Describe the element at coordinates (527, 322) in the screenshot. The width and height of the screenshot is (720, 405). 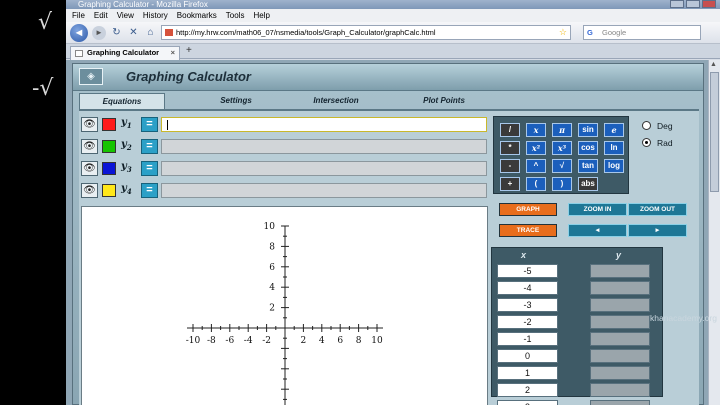
I see `table-x-cell: -2` at that location.